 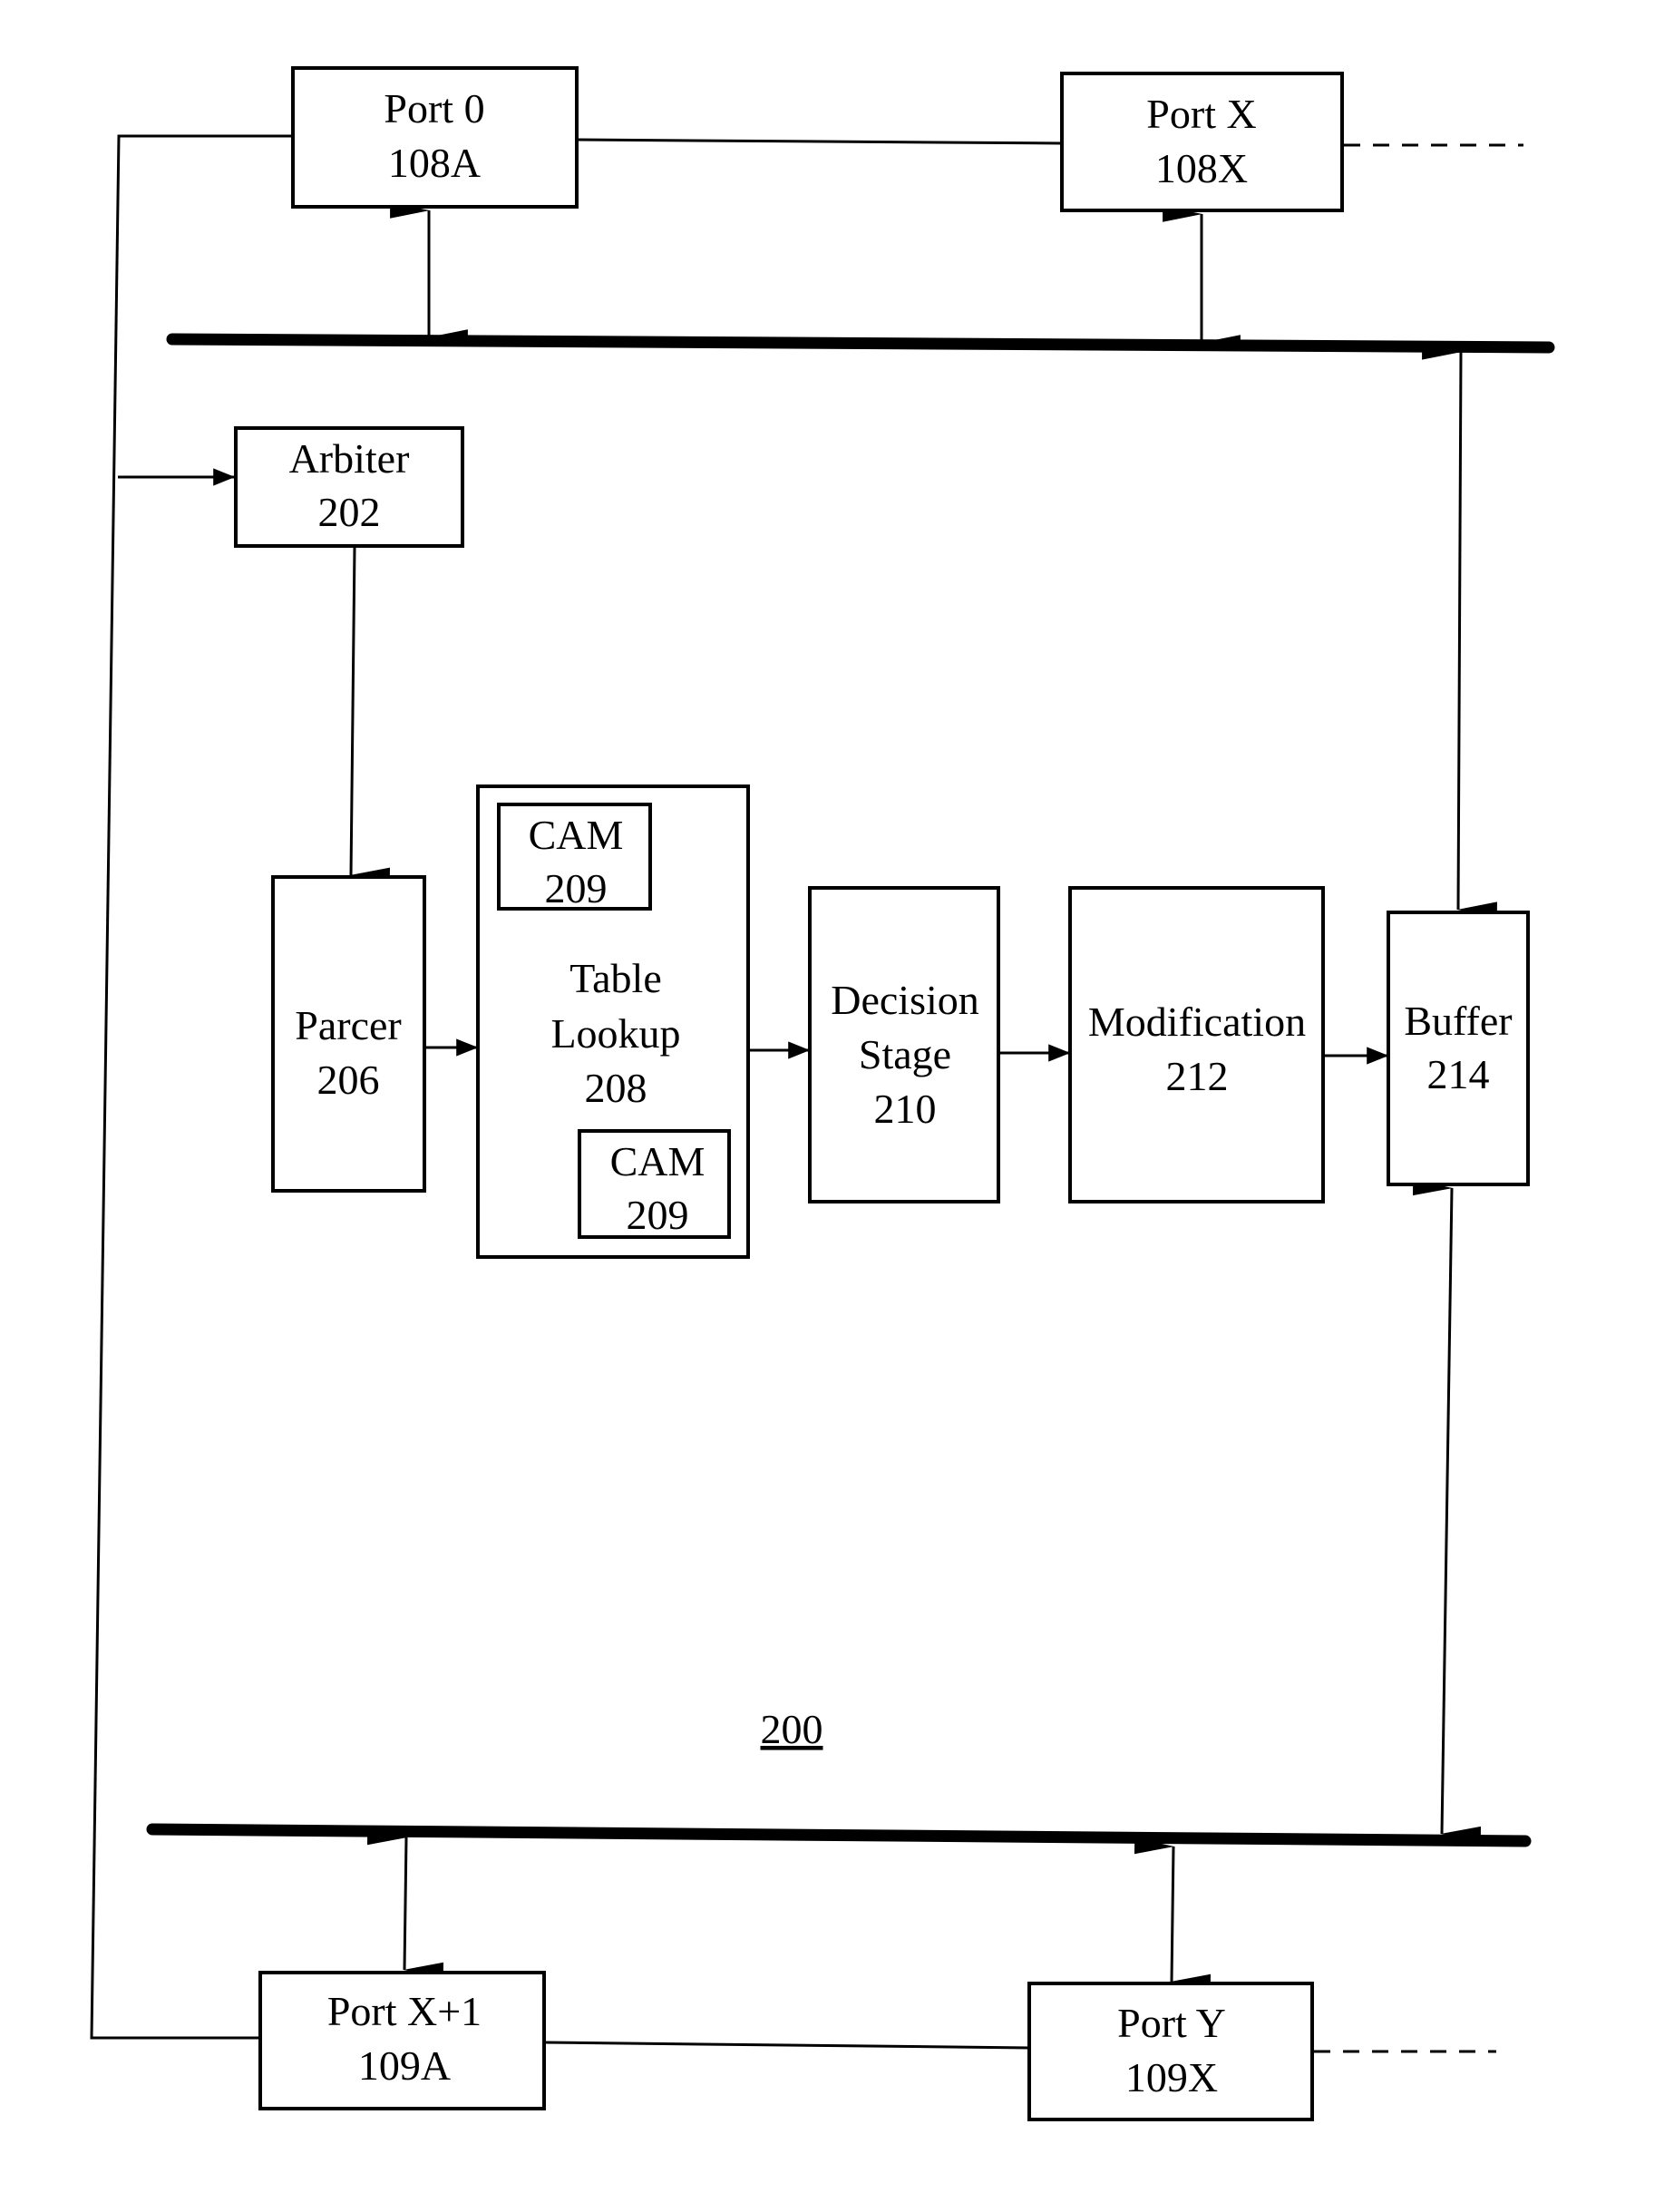 I want to click on decision-stage-block: Decision Stage 210, so click(x=904, y=1045).